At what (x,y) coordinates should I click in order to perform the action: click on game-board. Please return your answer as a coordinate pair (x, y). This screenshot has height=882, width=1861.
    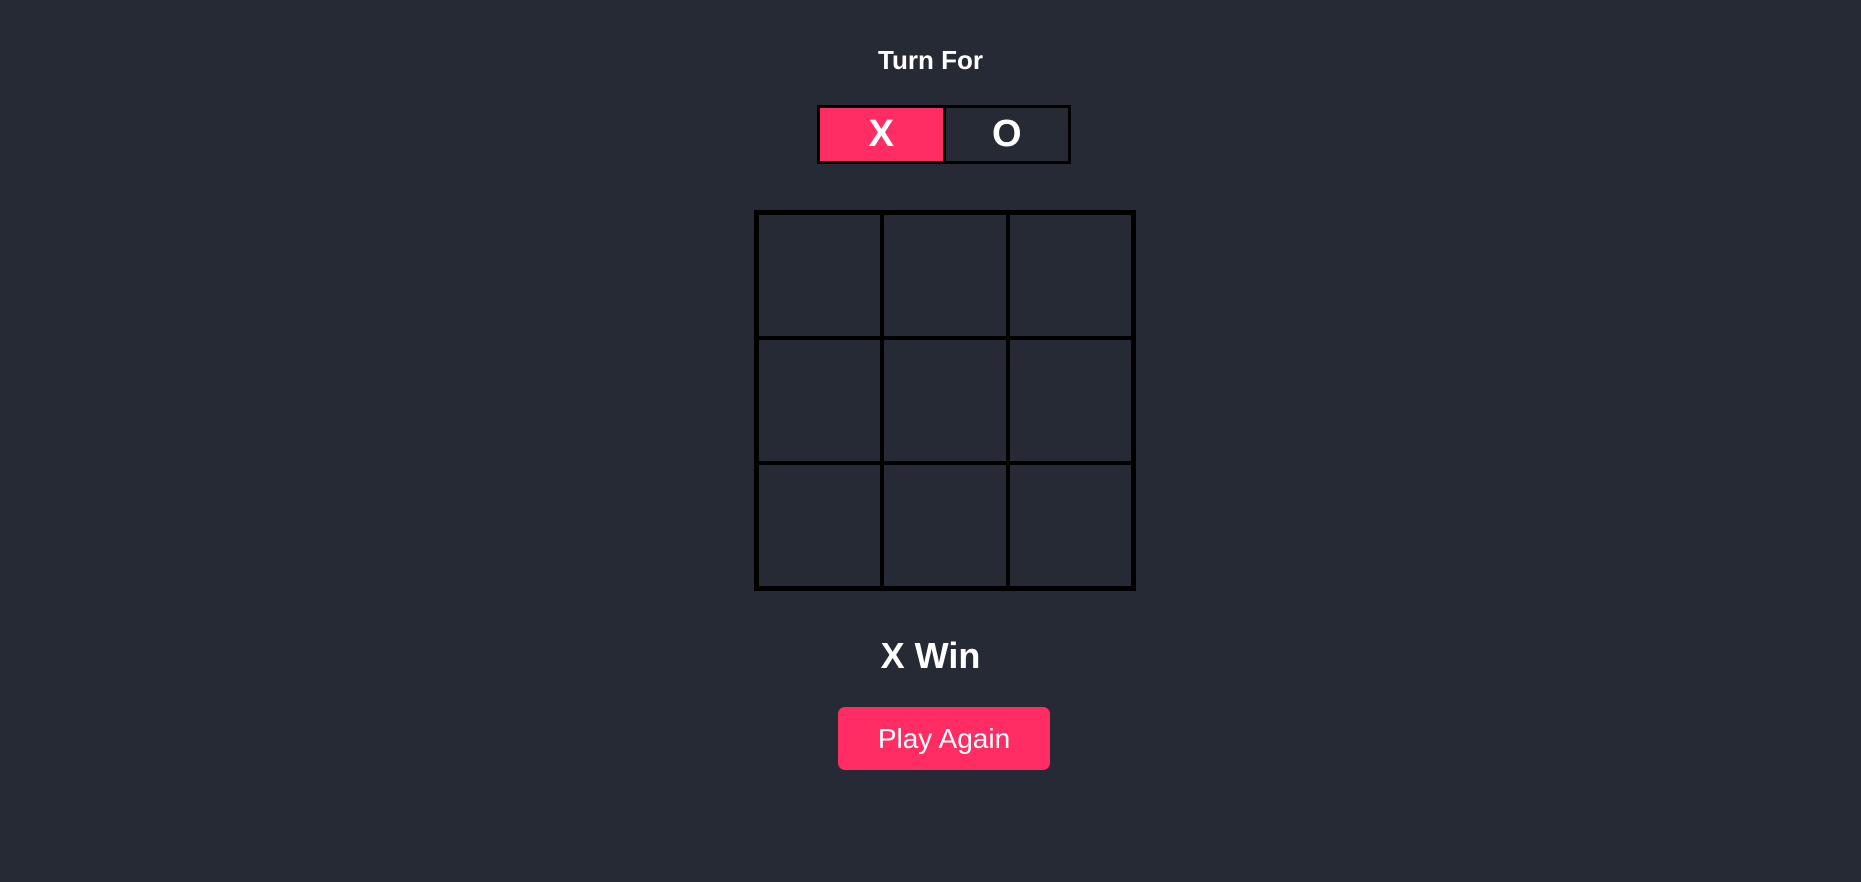
    Looking at the image, I should click on (945, 400).